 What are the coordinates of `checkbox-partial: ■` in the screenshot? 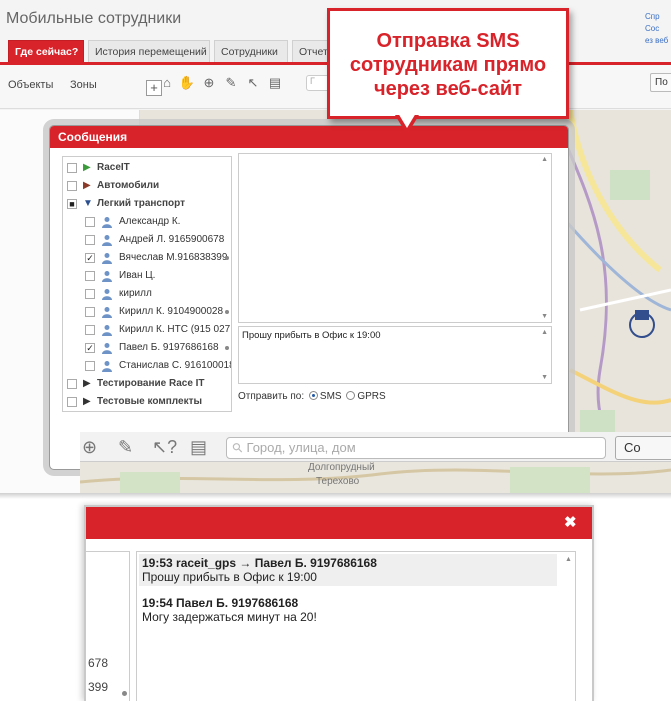 It's located at (72, 204).